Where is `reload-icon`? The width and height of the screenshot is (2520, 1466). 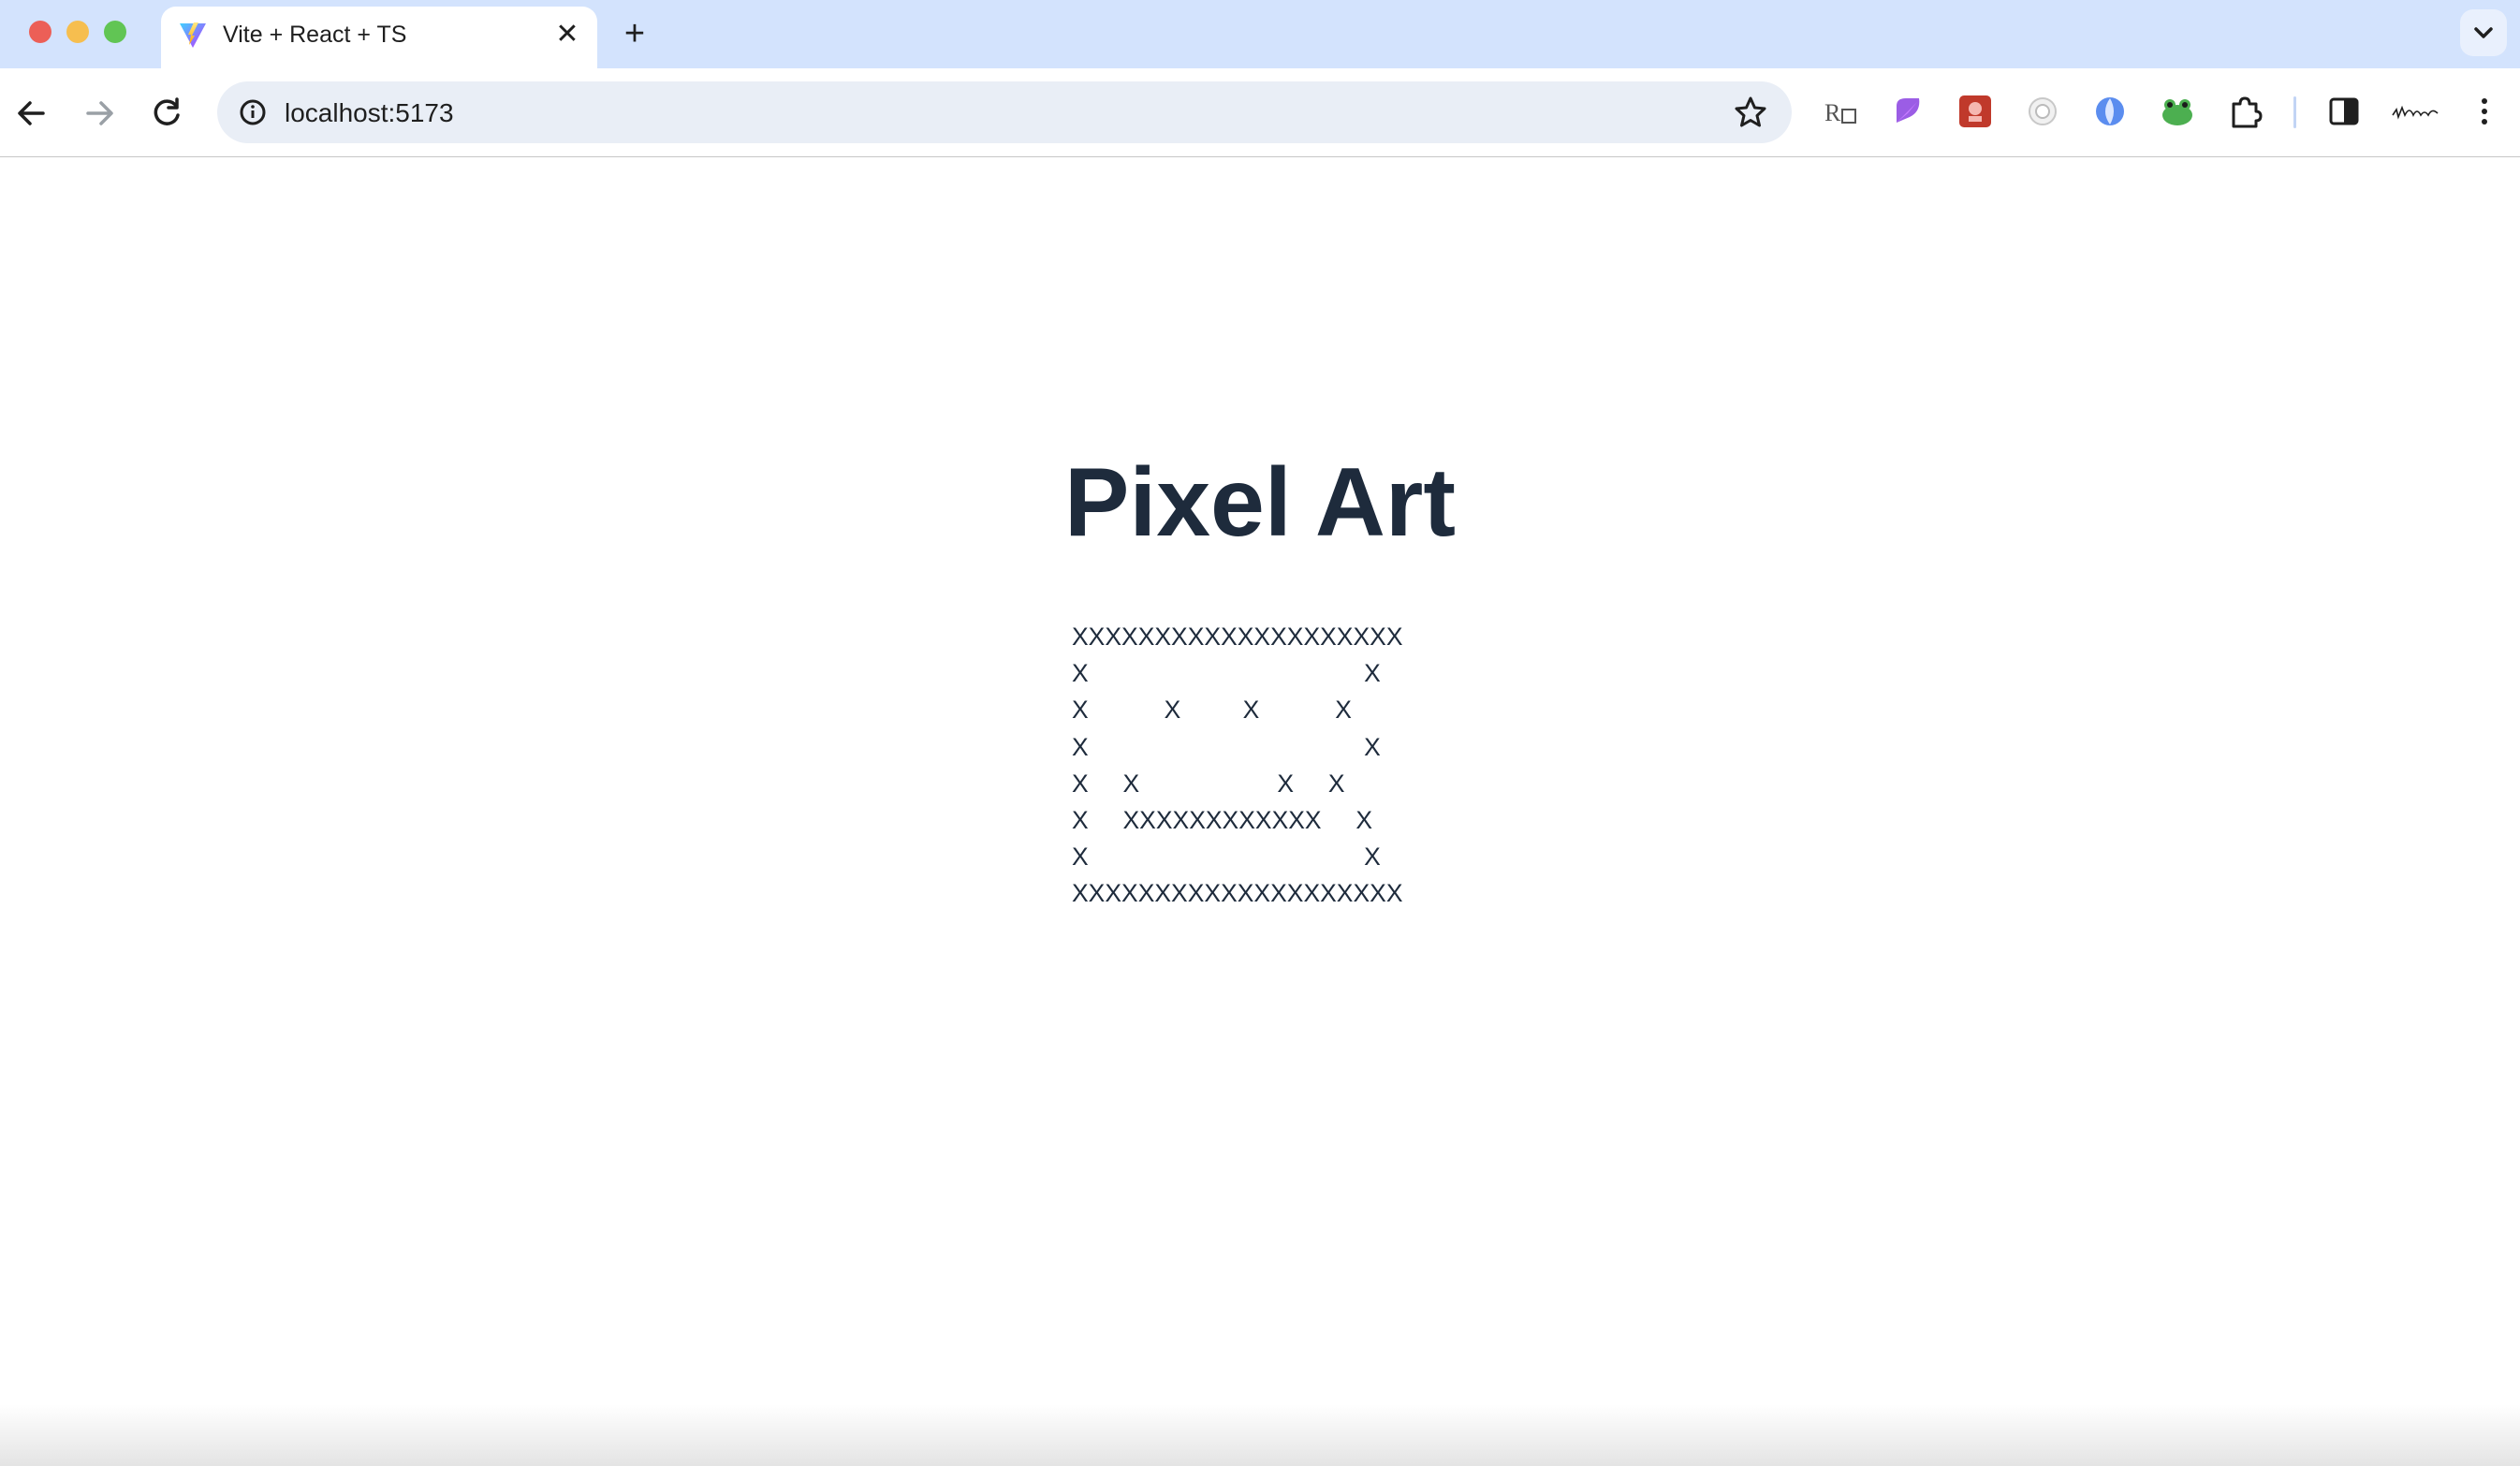 reload-icon is located at coordinates (166, 113).